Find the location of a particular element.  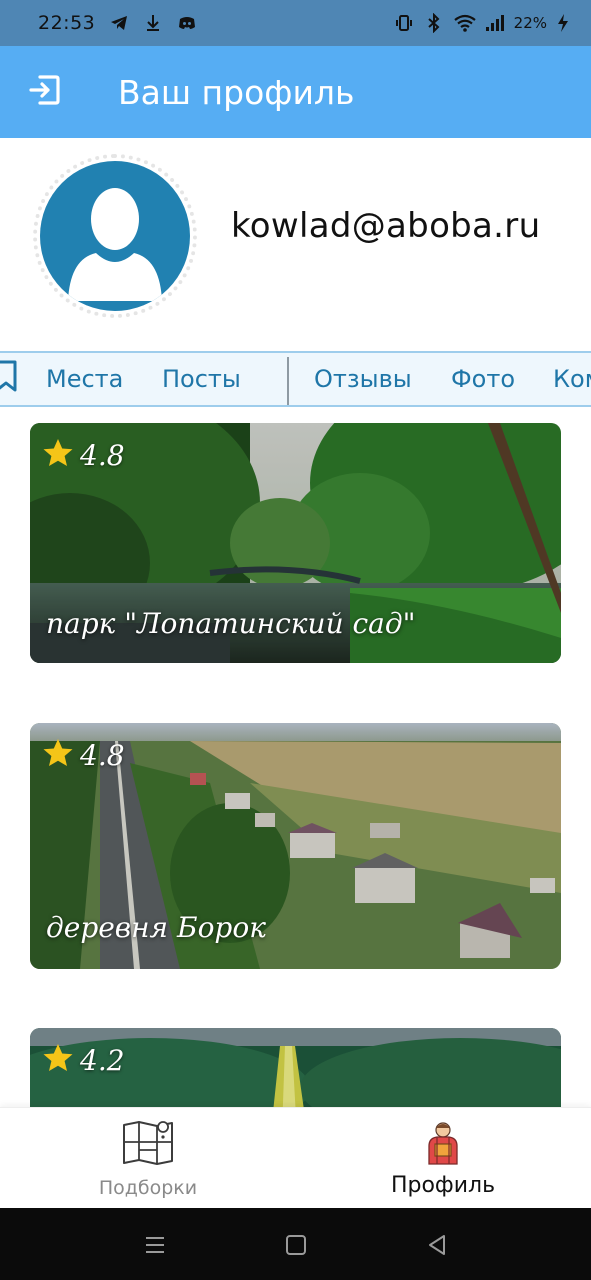

nav-profile: Профиль is located at coordinates (443, 1158).